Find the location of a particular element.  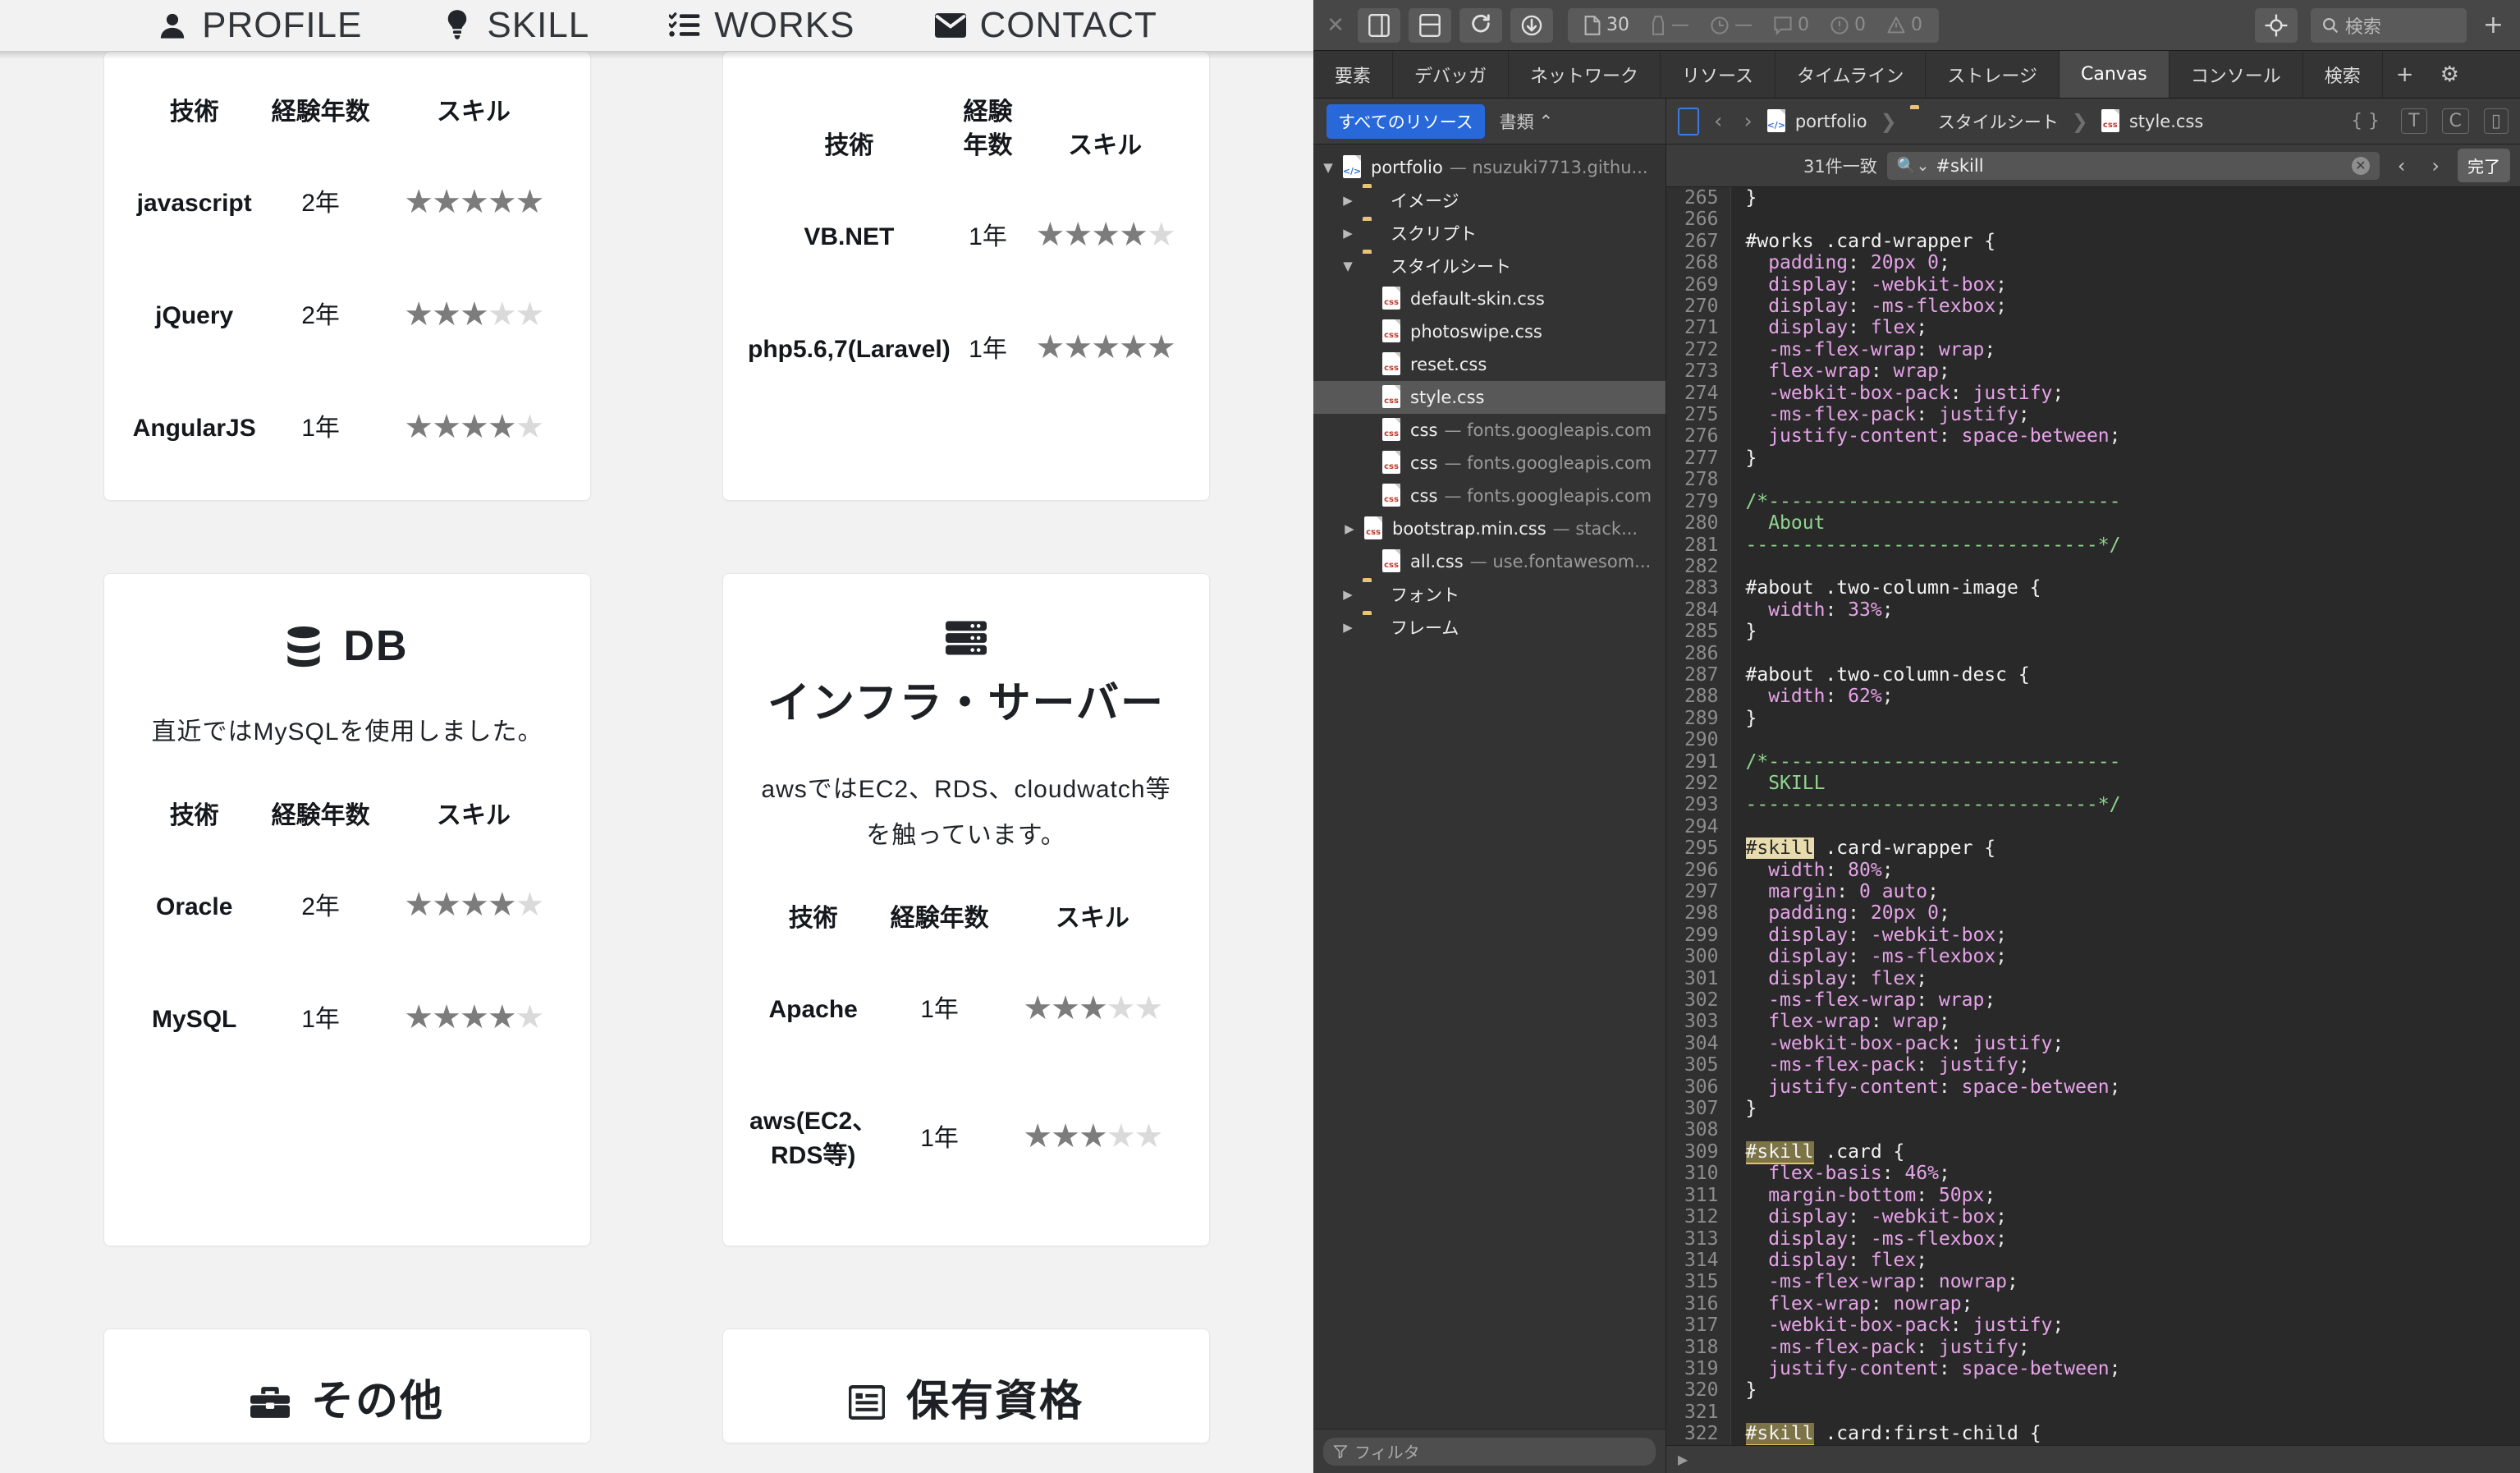

nav-item-skill: SKILL is located at coordinates (515, 25).